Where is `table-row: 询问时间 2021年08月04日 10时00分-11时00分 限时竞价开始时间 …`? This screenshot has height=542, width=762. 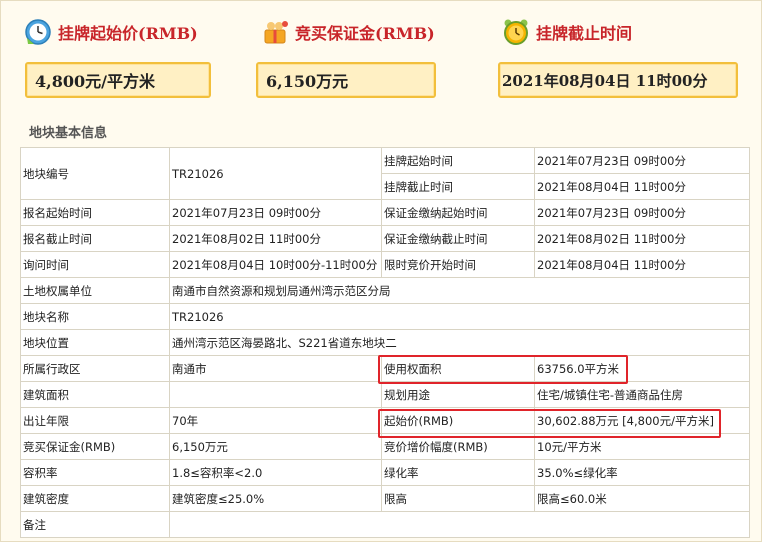 table-row: 询问时间 2021年08月04日 10时00分-11时00分 限时竞价开始时间 … is located at coordinates (385, 264).